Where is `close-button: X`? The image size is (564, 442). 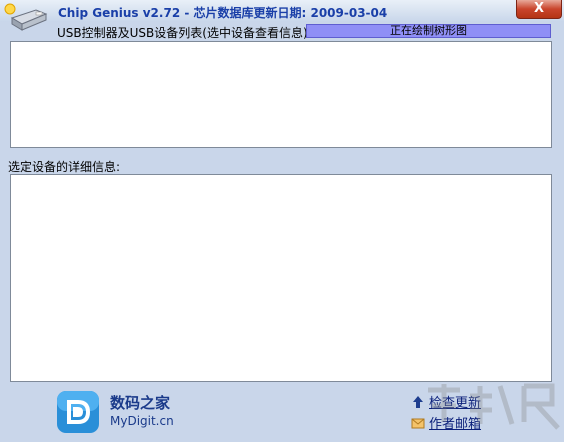 close-button: X is located at coordinates (539, 9).